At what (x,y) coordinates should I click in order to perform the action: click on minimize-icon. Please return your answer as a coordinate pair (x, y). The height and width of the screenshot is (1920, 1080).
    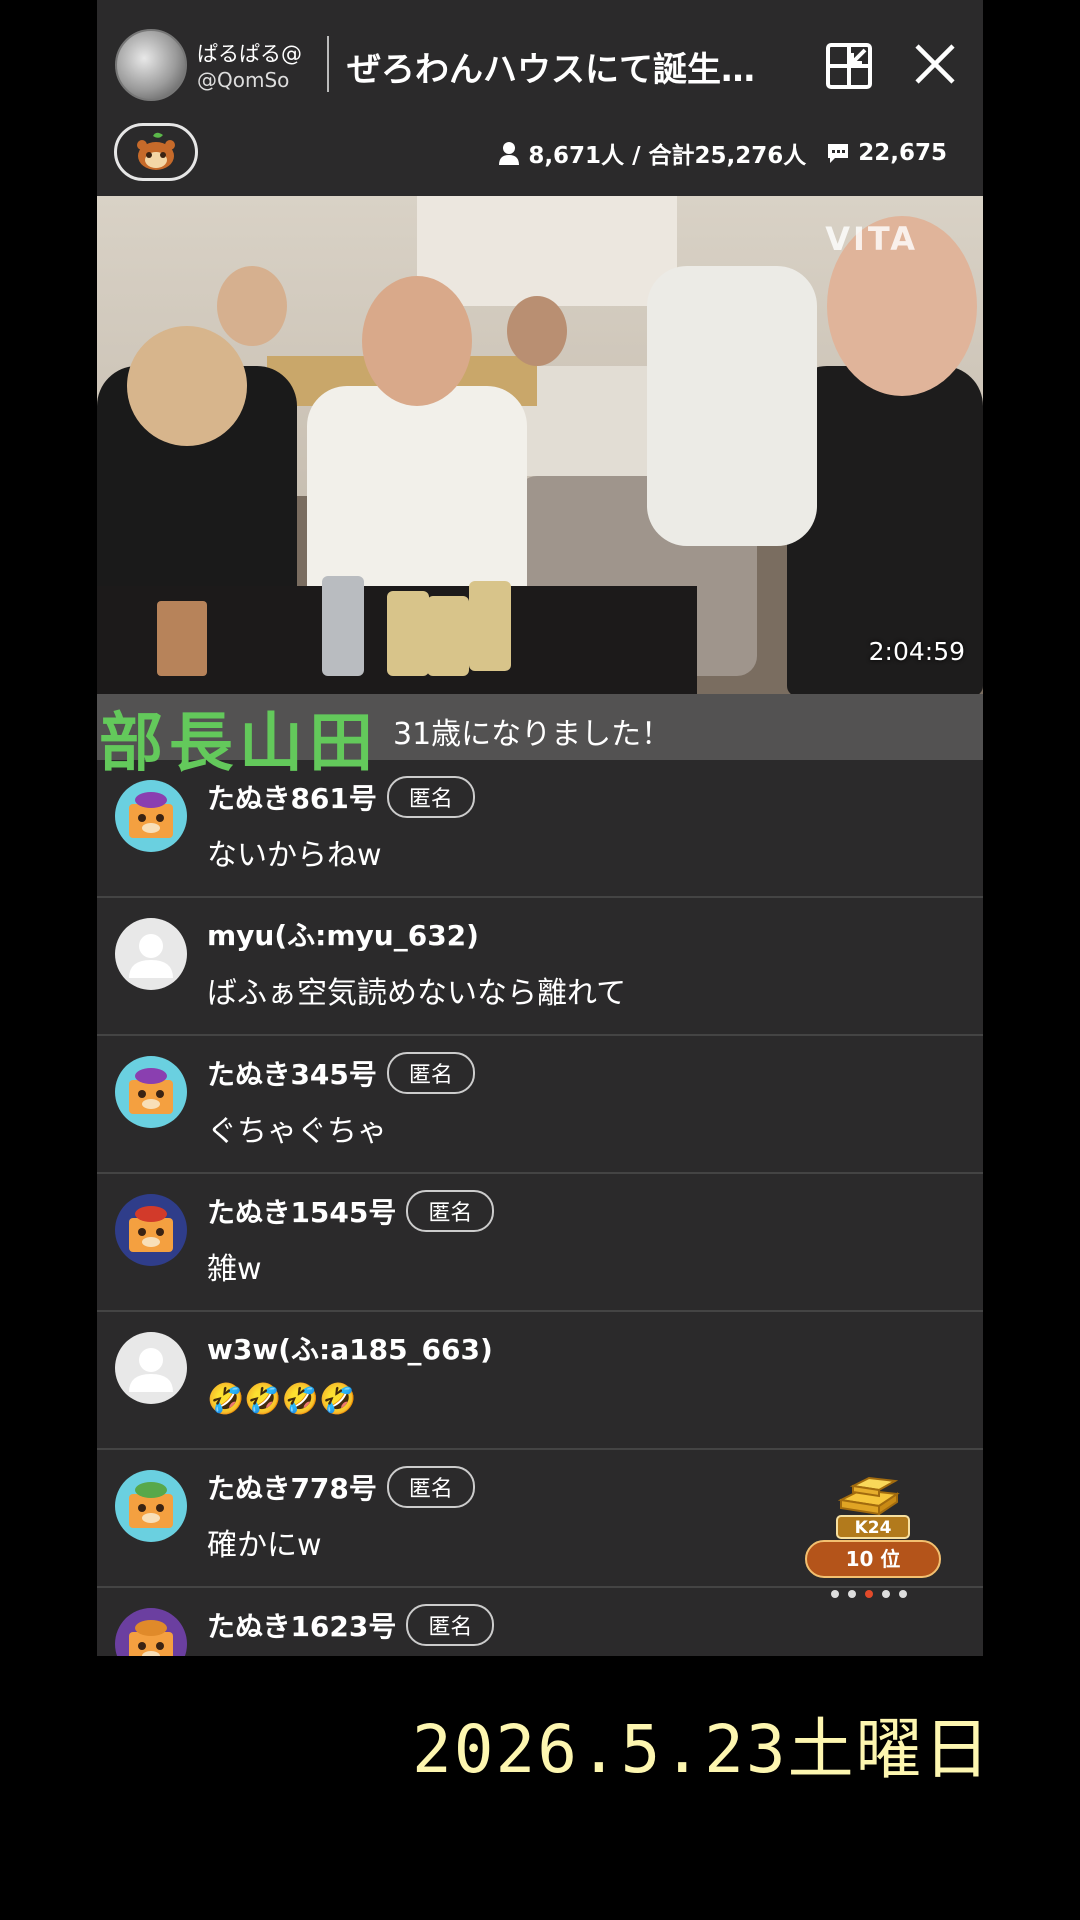
    Looking at the image, I should click on (849, 66).